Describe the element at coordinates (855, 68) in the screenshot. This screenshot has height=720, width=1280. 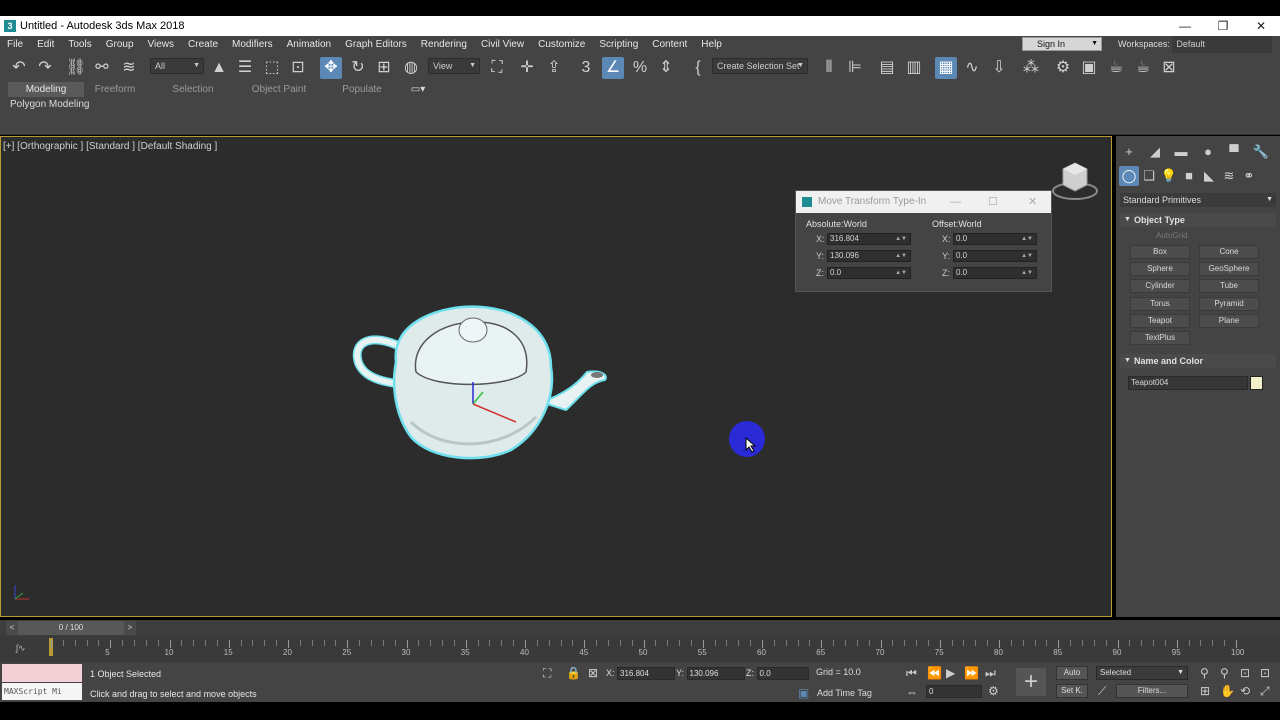
I see `align-icon: ⊫` at that location.